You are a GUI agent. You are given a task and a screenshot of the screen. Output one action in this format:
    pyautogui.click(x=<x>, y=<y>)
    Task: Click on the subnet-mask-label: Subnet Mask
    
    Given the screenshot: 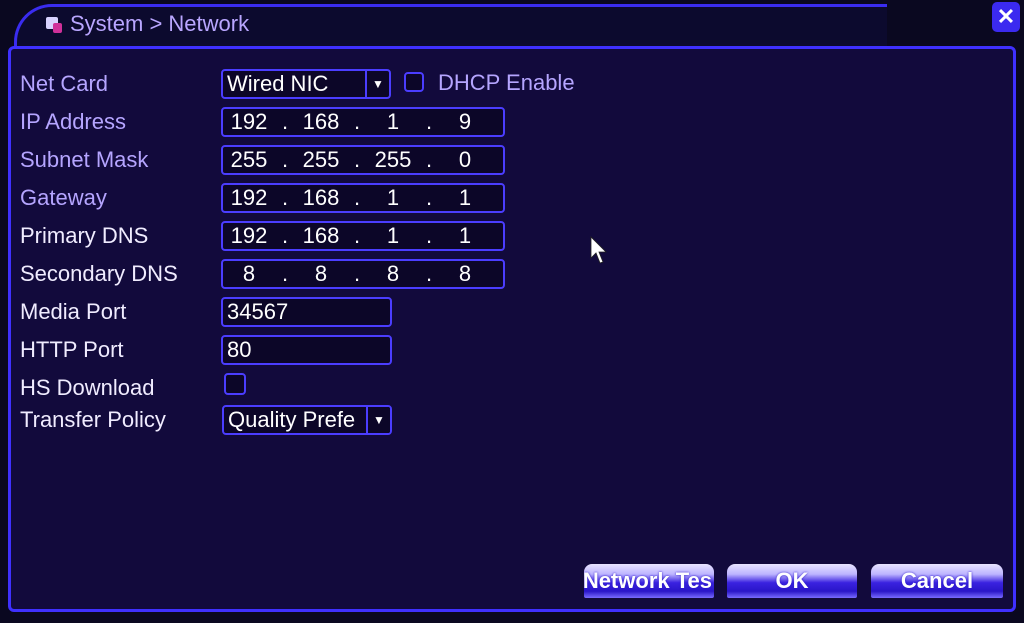 What is the action you would take?
    pyautogui.click(x=84, y=159)
    